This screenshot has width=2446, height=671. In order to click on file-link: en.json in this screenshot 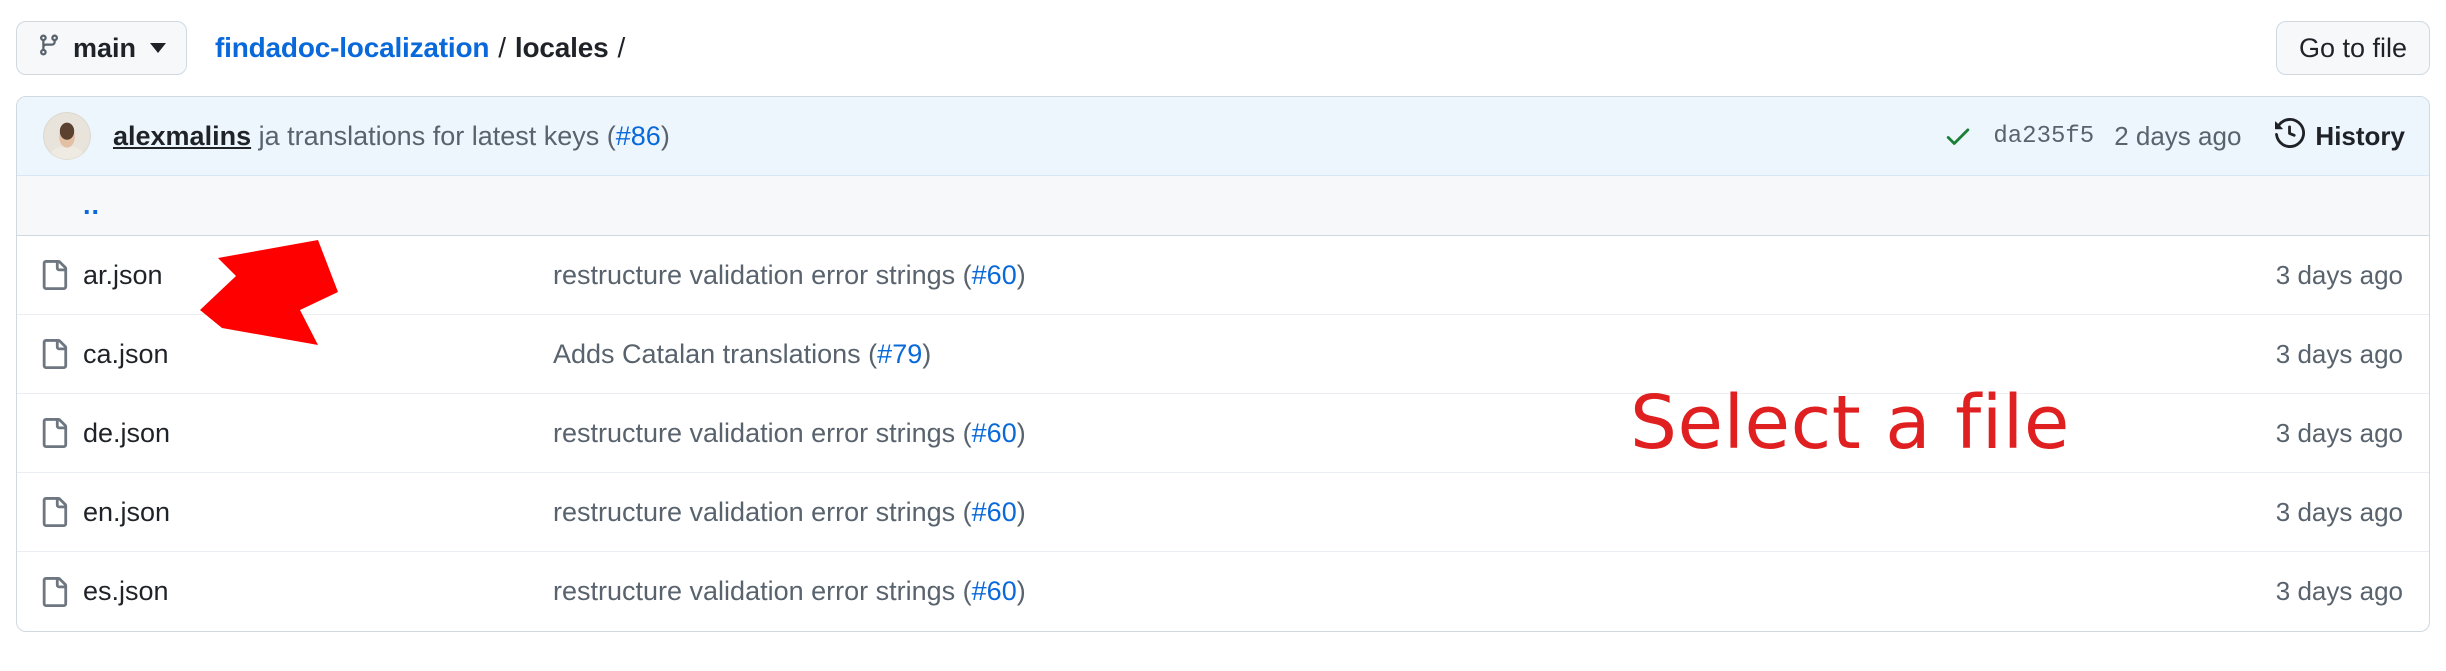, I will do `click(126, 512)`.